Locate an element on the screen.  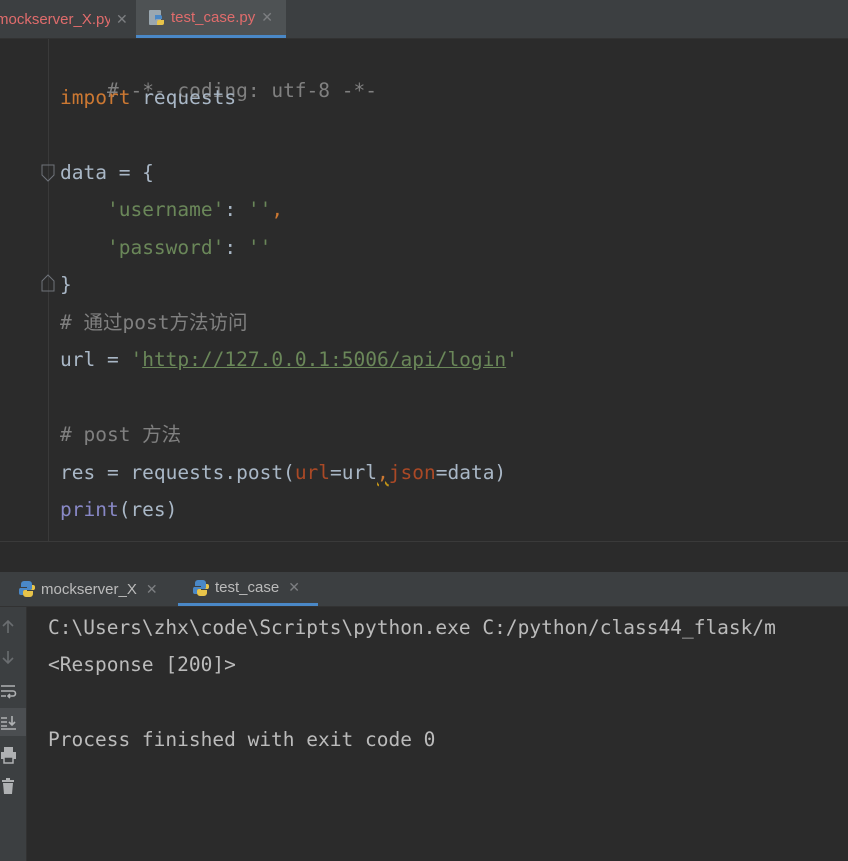
param-value: =url is located at coordinates (354, 472).